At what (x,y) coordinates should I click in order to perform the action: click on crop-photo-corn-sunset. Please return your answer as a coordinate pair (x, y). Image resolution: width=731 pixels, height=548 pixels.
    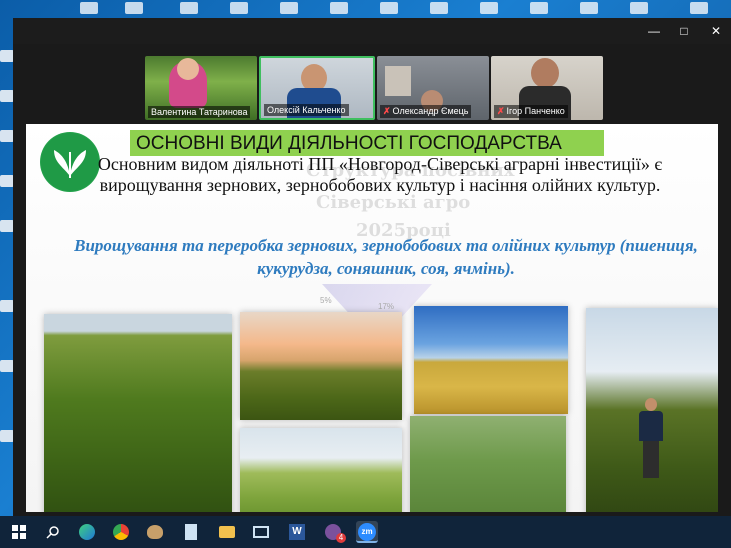
    Looking at the image, I should click on (321, 366).